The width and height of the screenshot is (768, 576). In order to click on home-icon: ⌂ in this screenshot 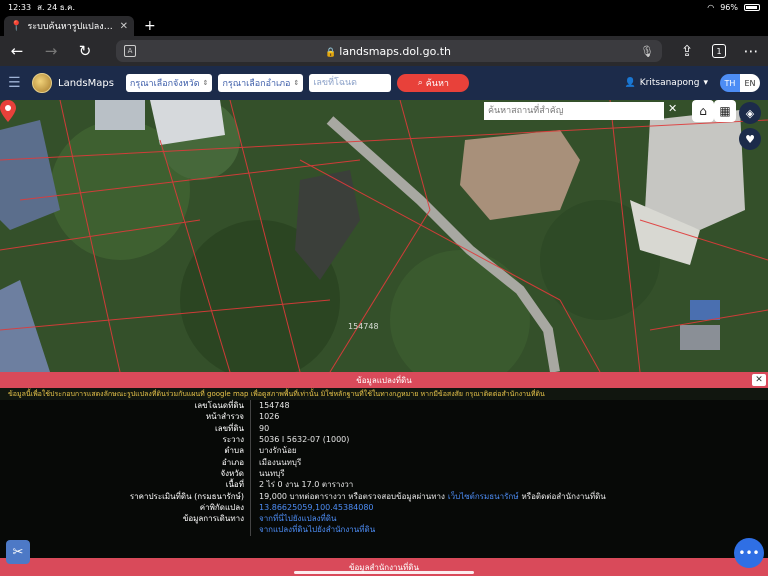, I will do `click(703, 111)`.